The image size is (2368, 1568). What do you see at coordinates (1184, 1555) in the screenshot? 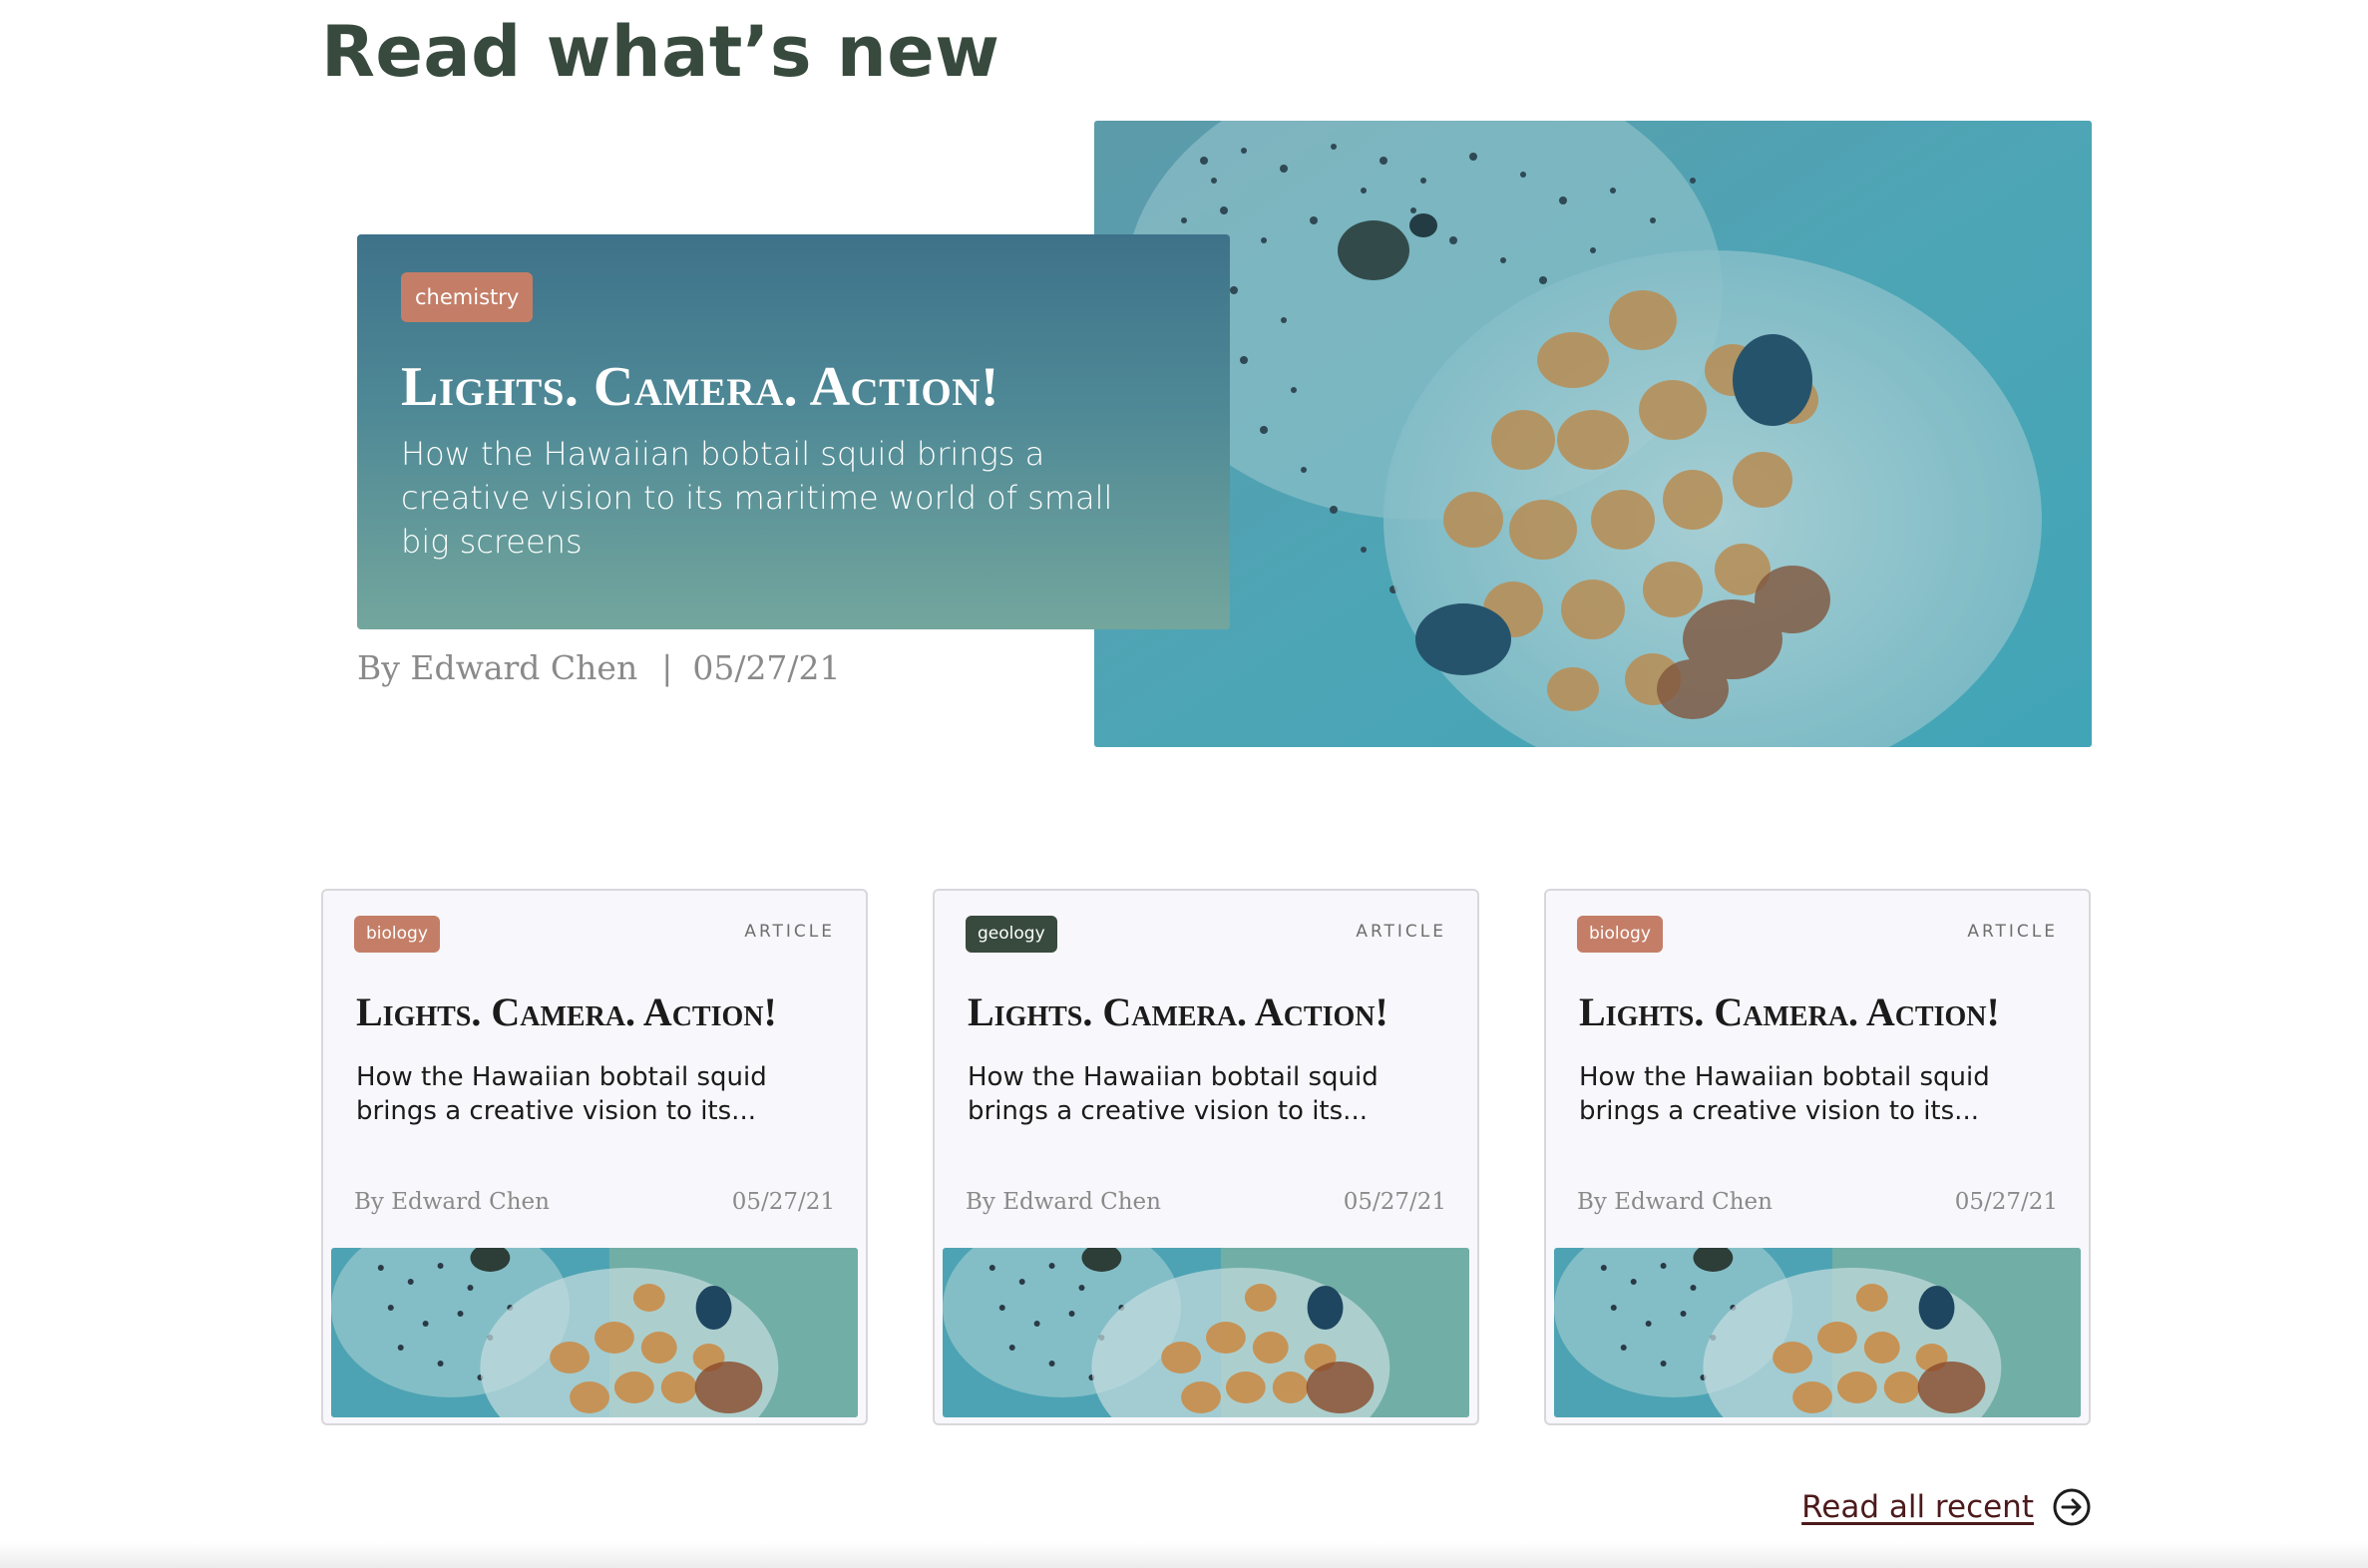
I see `page-bottom-fade` at bounding box center [1184, 1555].